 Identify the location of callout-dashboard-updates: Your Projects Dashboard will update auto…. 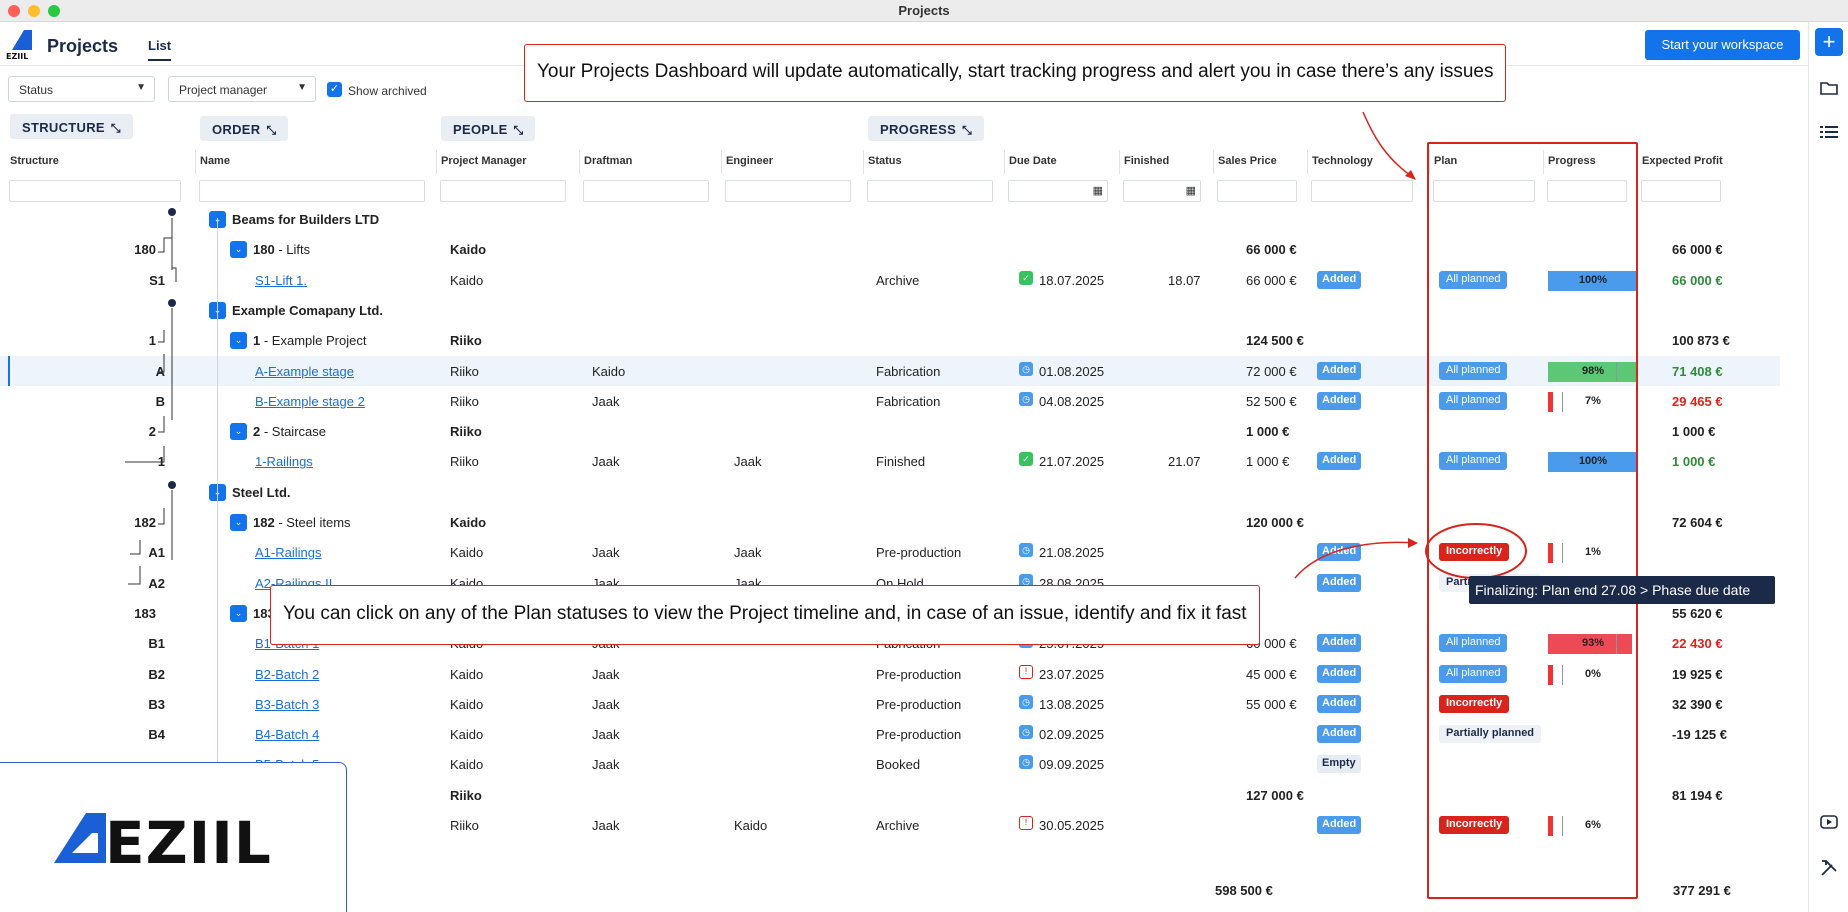
(1015, 73).